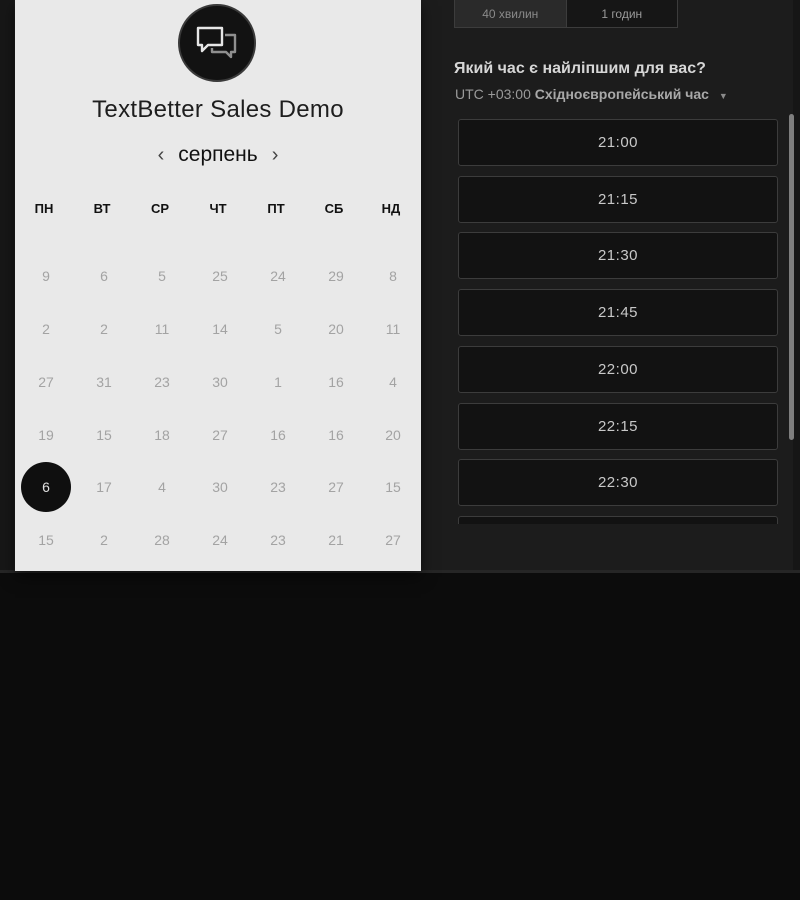 Image resolution: width=800 pixels, height=900 pixels. I want to click on calendar-day: 8, so click(393, 276).